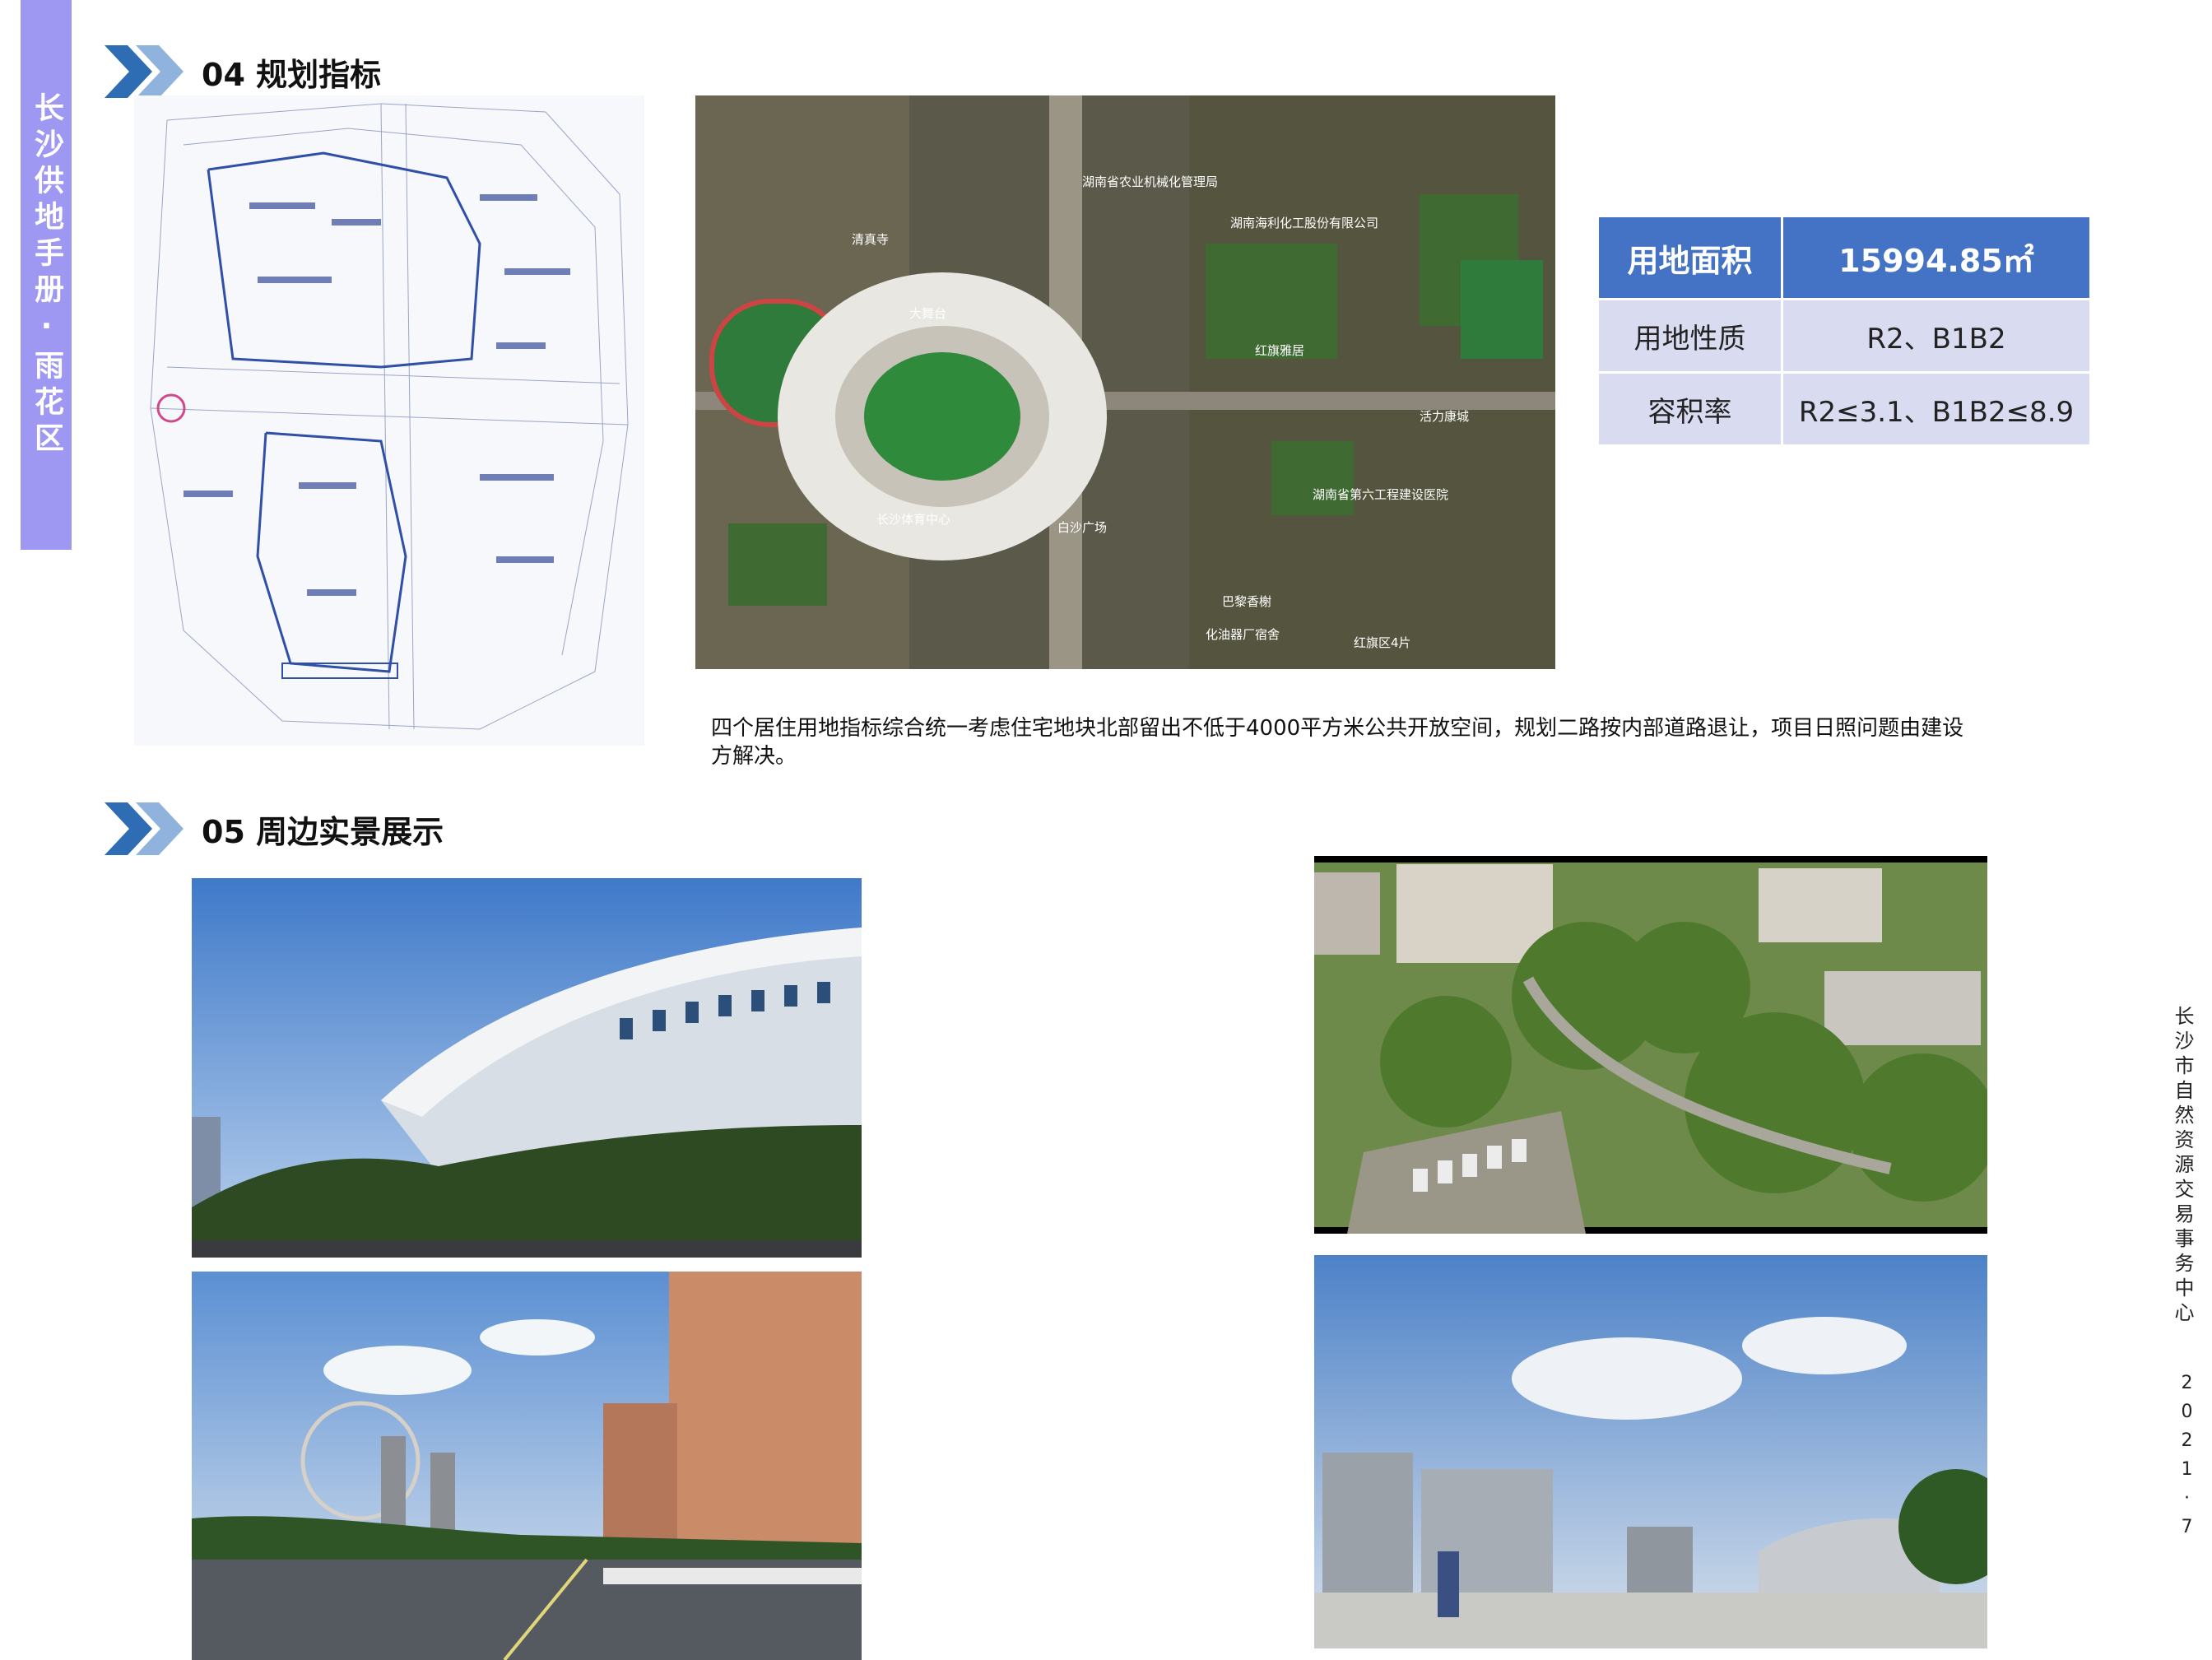 Image resolution: width=2212 pixels, height=1660 pixels. Describe the element at coordinates (1279, 350) in the screenshot. I see `map-label: 红旗雅居` at that location.